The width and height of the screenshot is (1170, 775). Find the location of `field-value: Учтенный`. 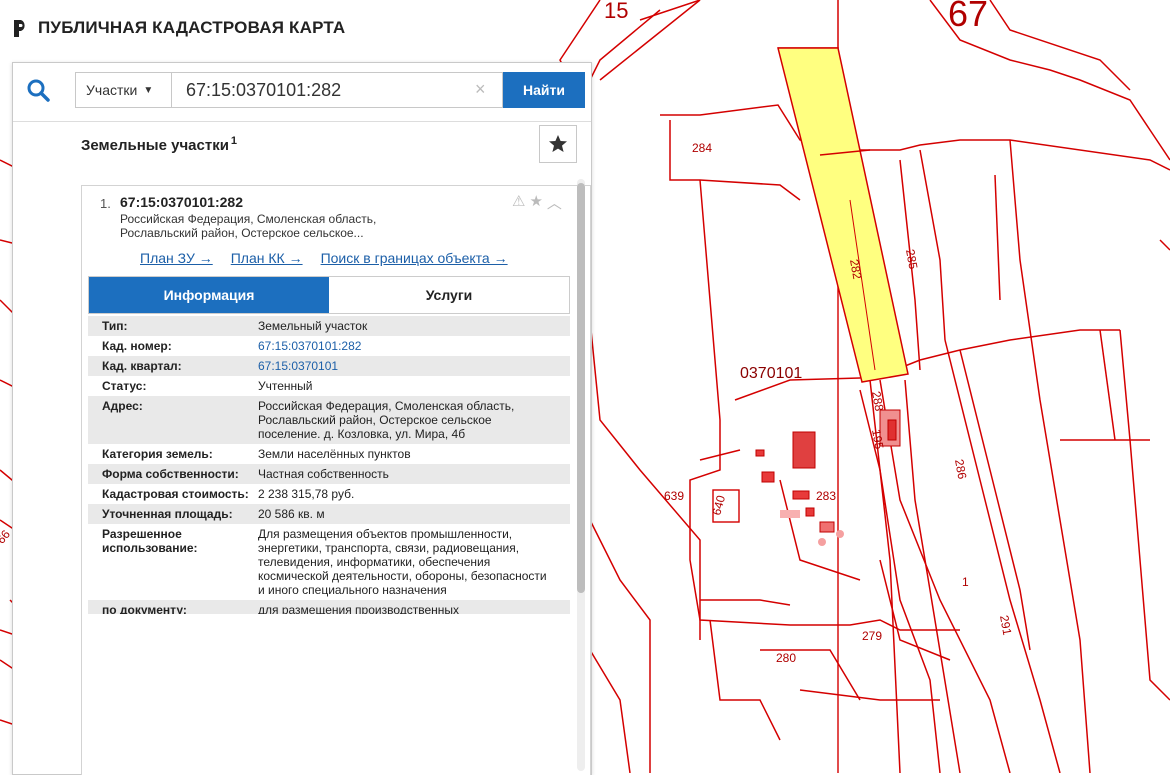

field-value: Учтенный is located at coordinates (285, 386).